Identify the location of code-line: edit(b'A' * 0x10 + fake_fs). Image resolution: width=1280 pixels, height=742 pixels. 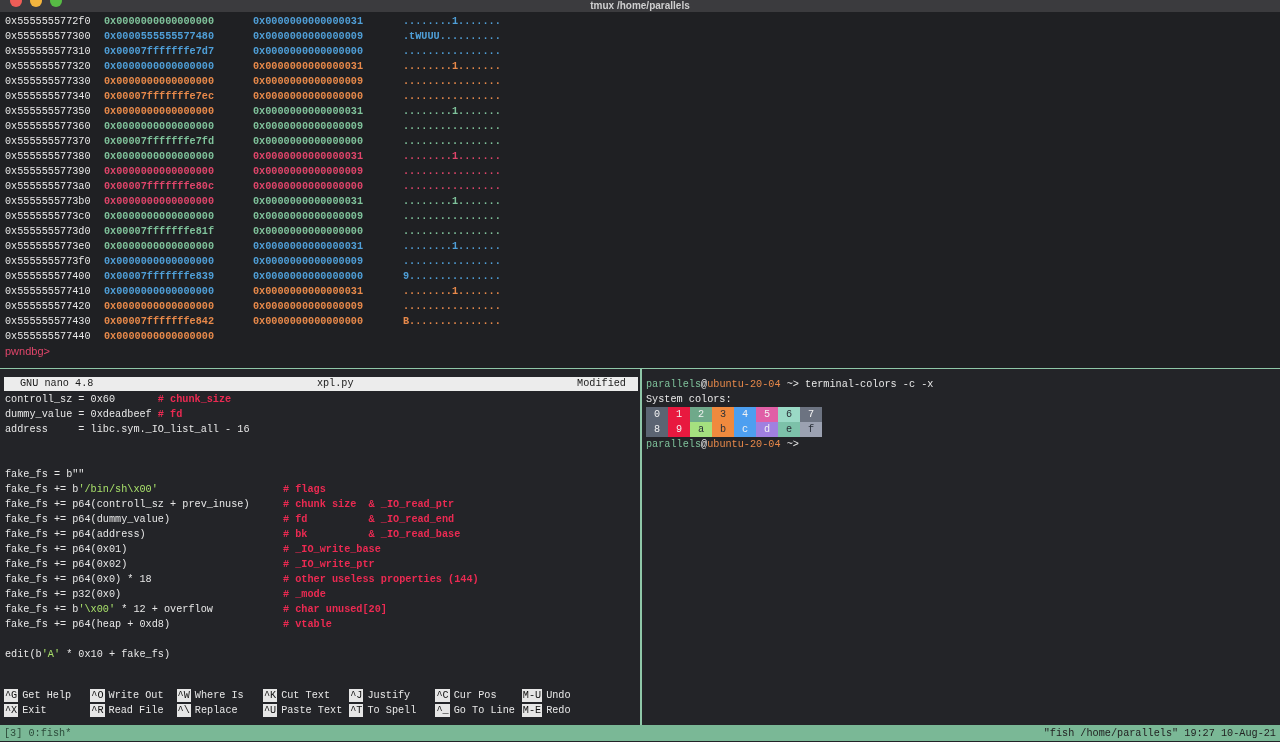
(88, 655).